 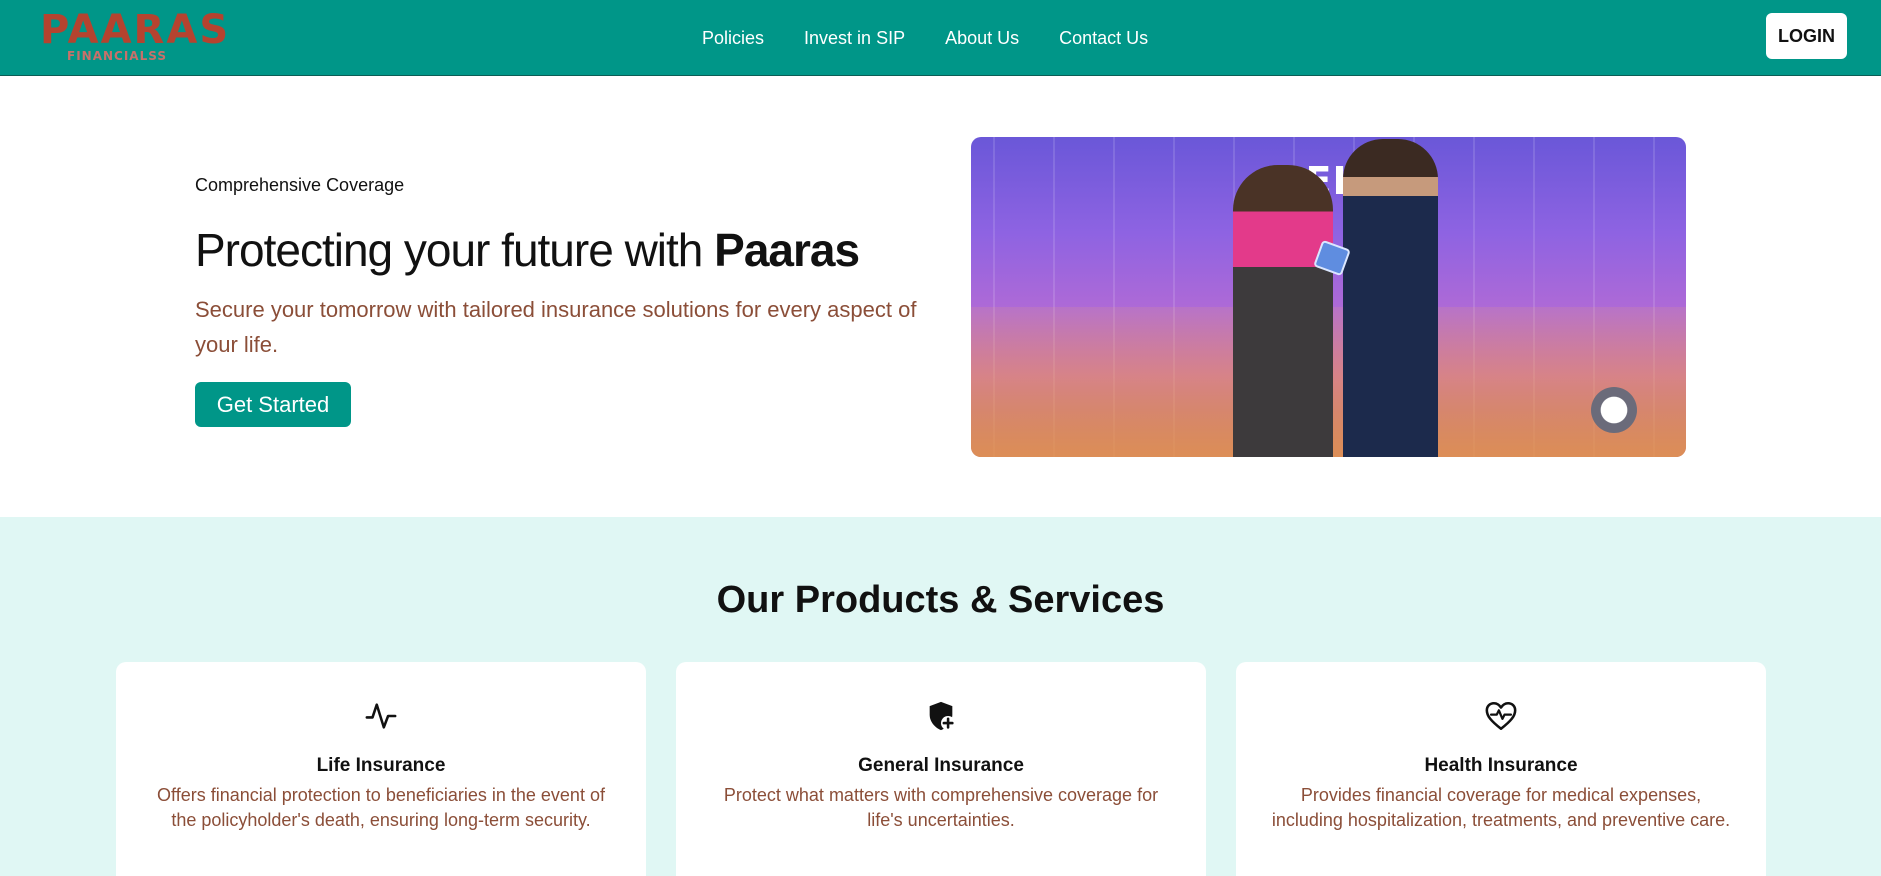 What do you see at coordinates (1390, 298) in the screenshot?
I see `man-in-suit` at bounding box center [1390, 298].